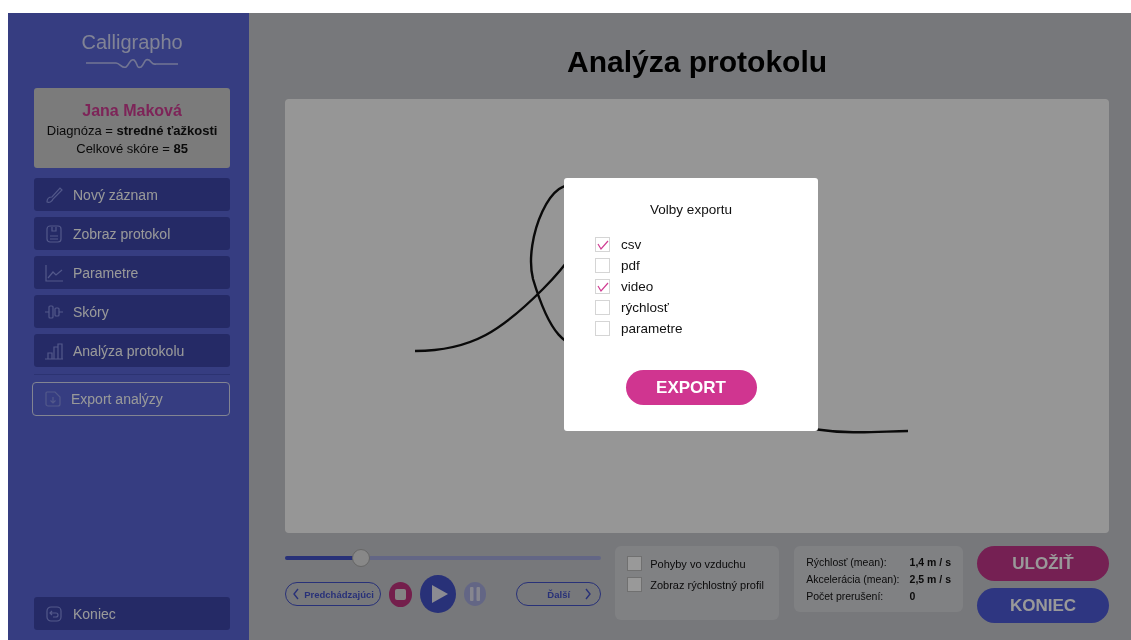  What do you see at coordinates (443, 558) in the screenshot?
I see `progress-slider` at bounding box center [443, 558].